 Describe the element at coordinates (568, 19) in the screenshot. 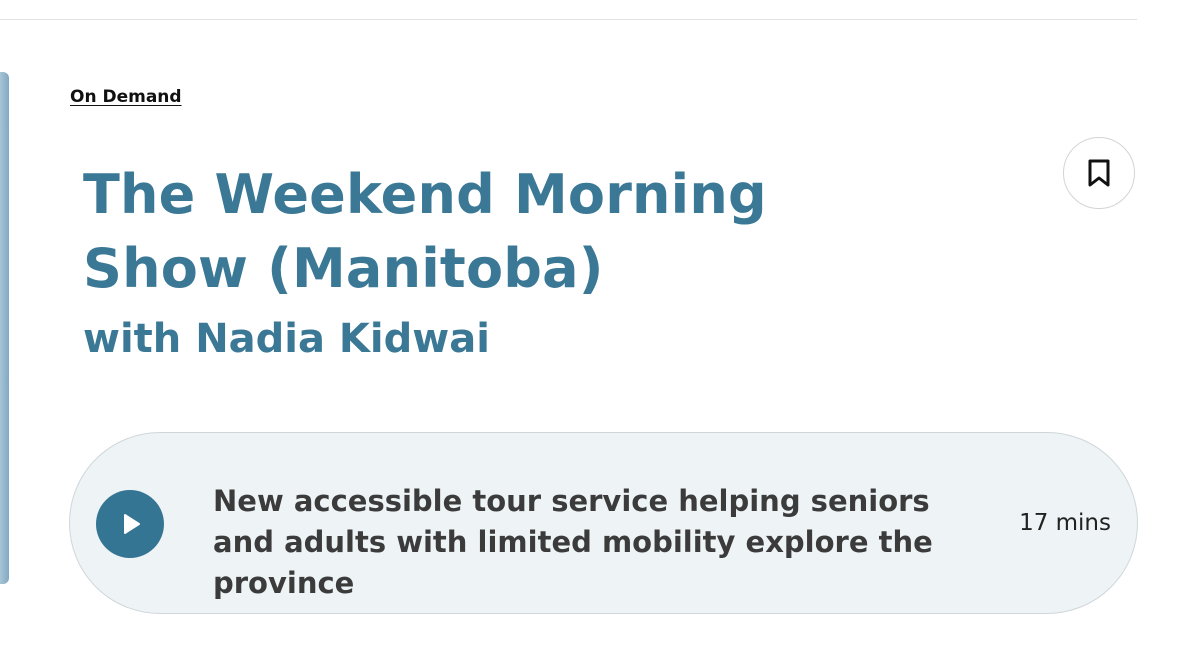

I see `top-divider` at that location.